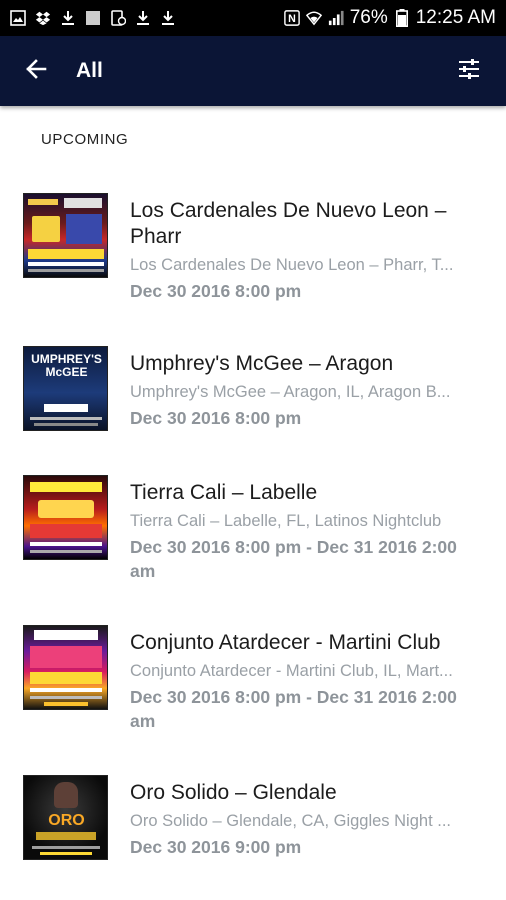  I want to click on nfc-icon: N, so click(291, 18).